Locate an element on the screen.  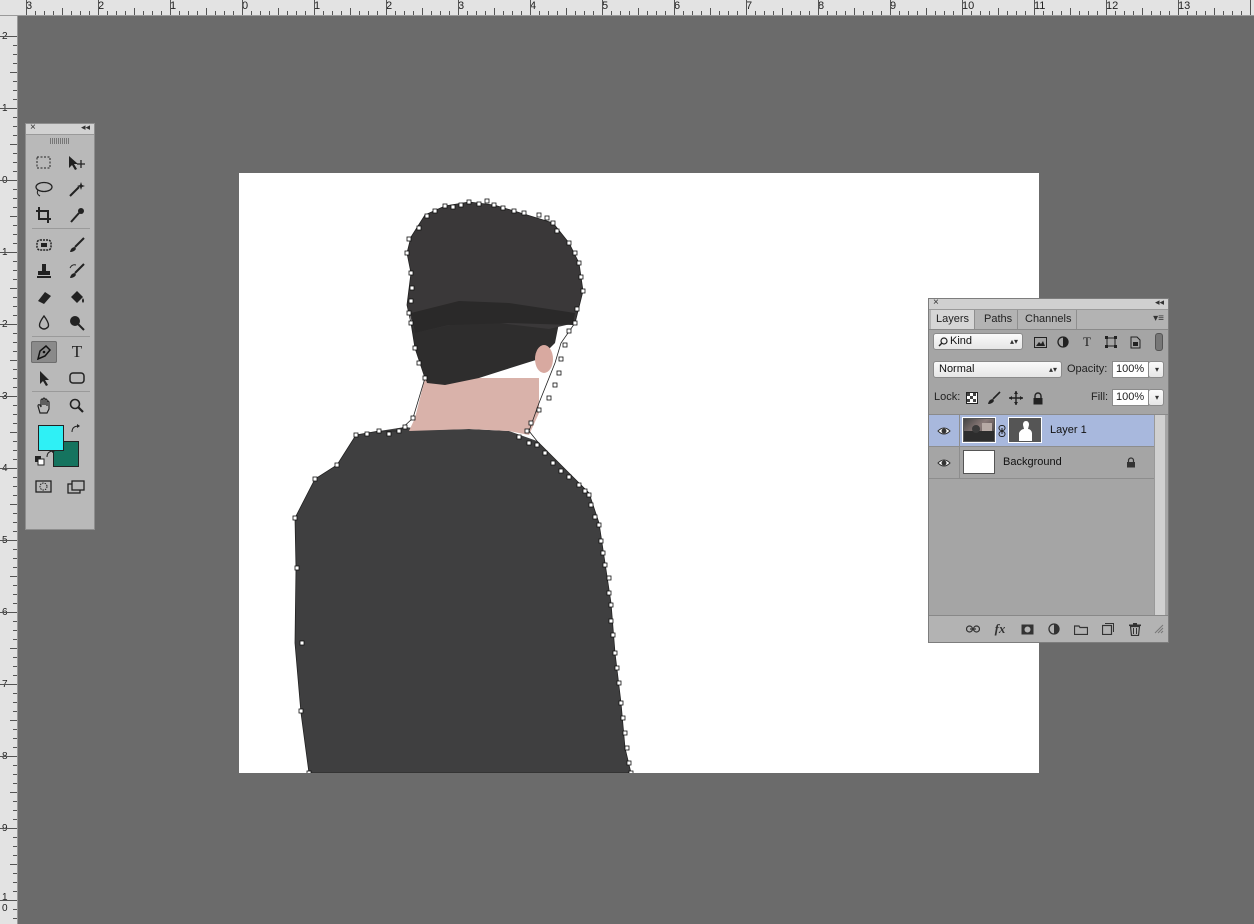
foreground-color-swatch is located at coordinates (51, 438).